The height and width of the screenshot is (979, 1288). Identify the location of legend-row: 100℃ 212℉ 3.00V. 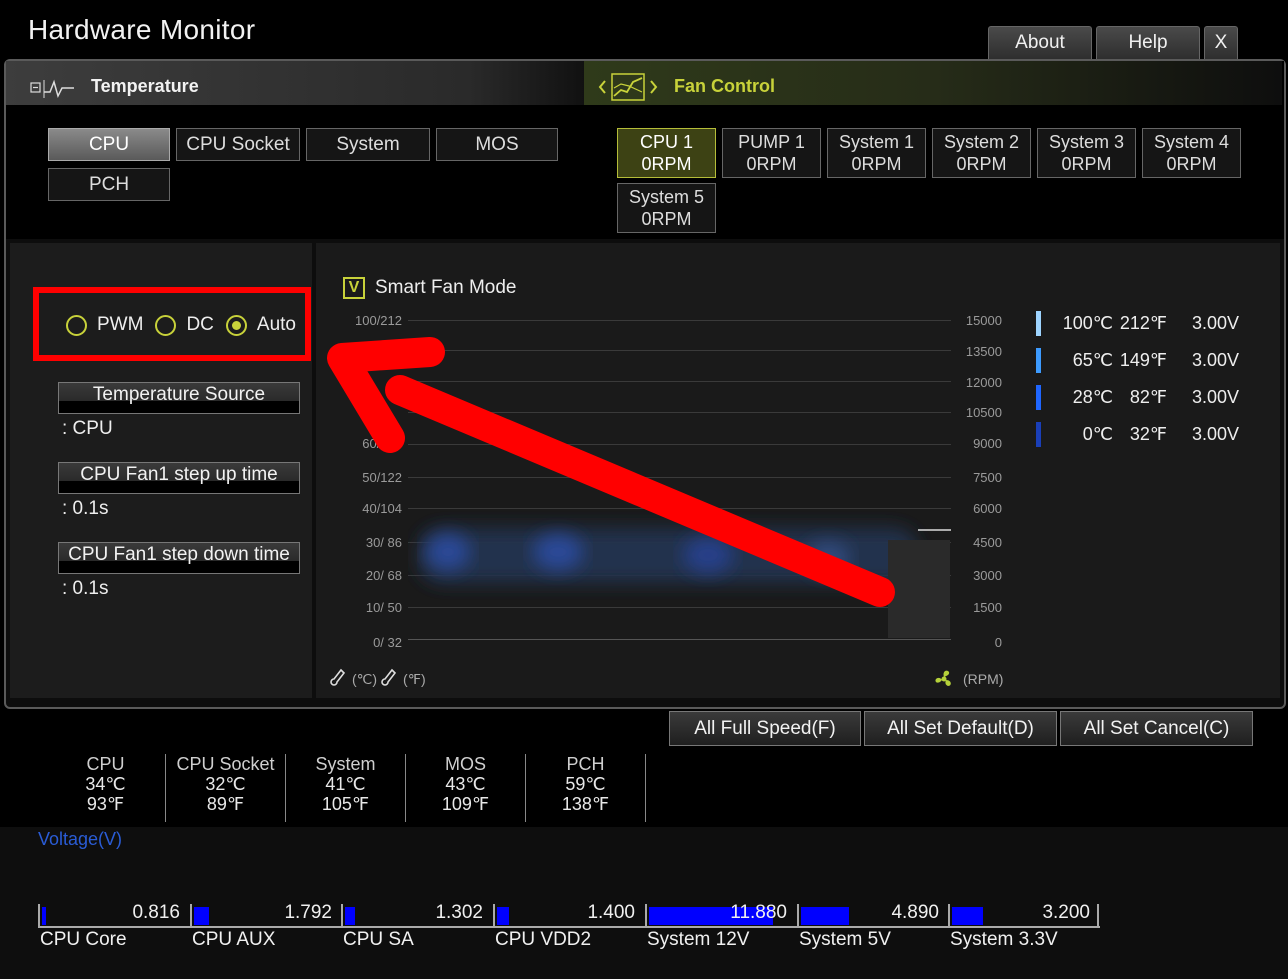
(1137, 323).